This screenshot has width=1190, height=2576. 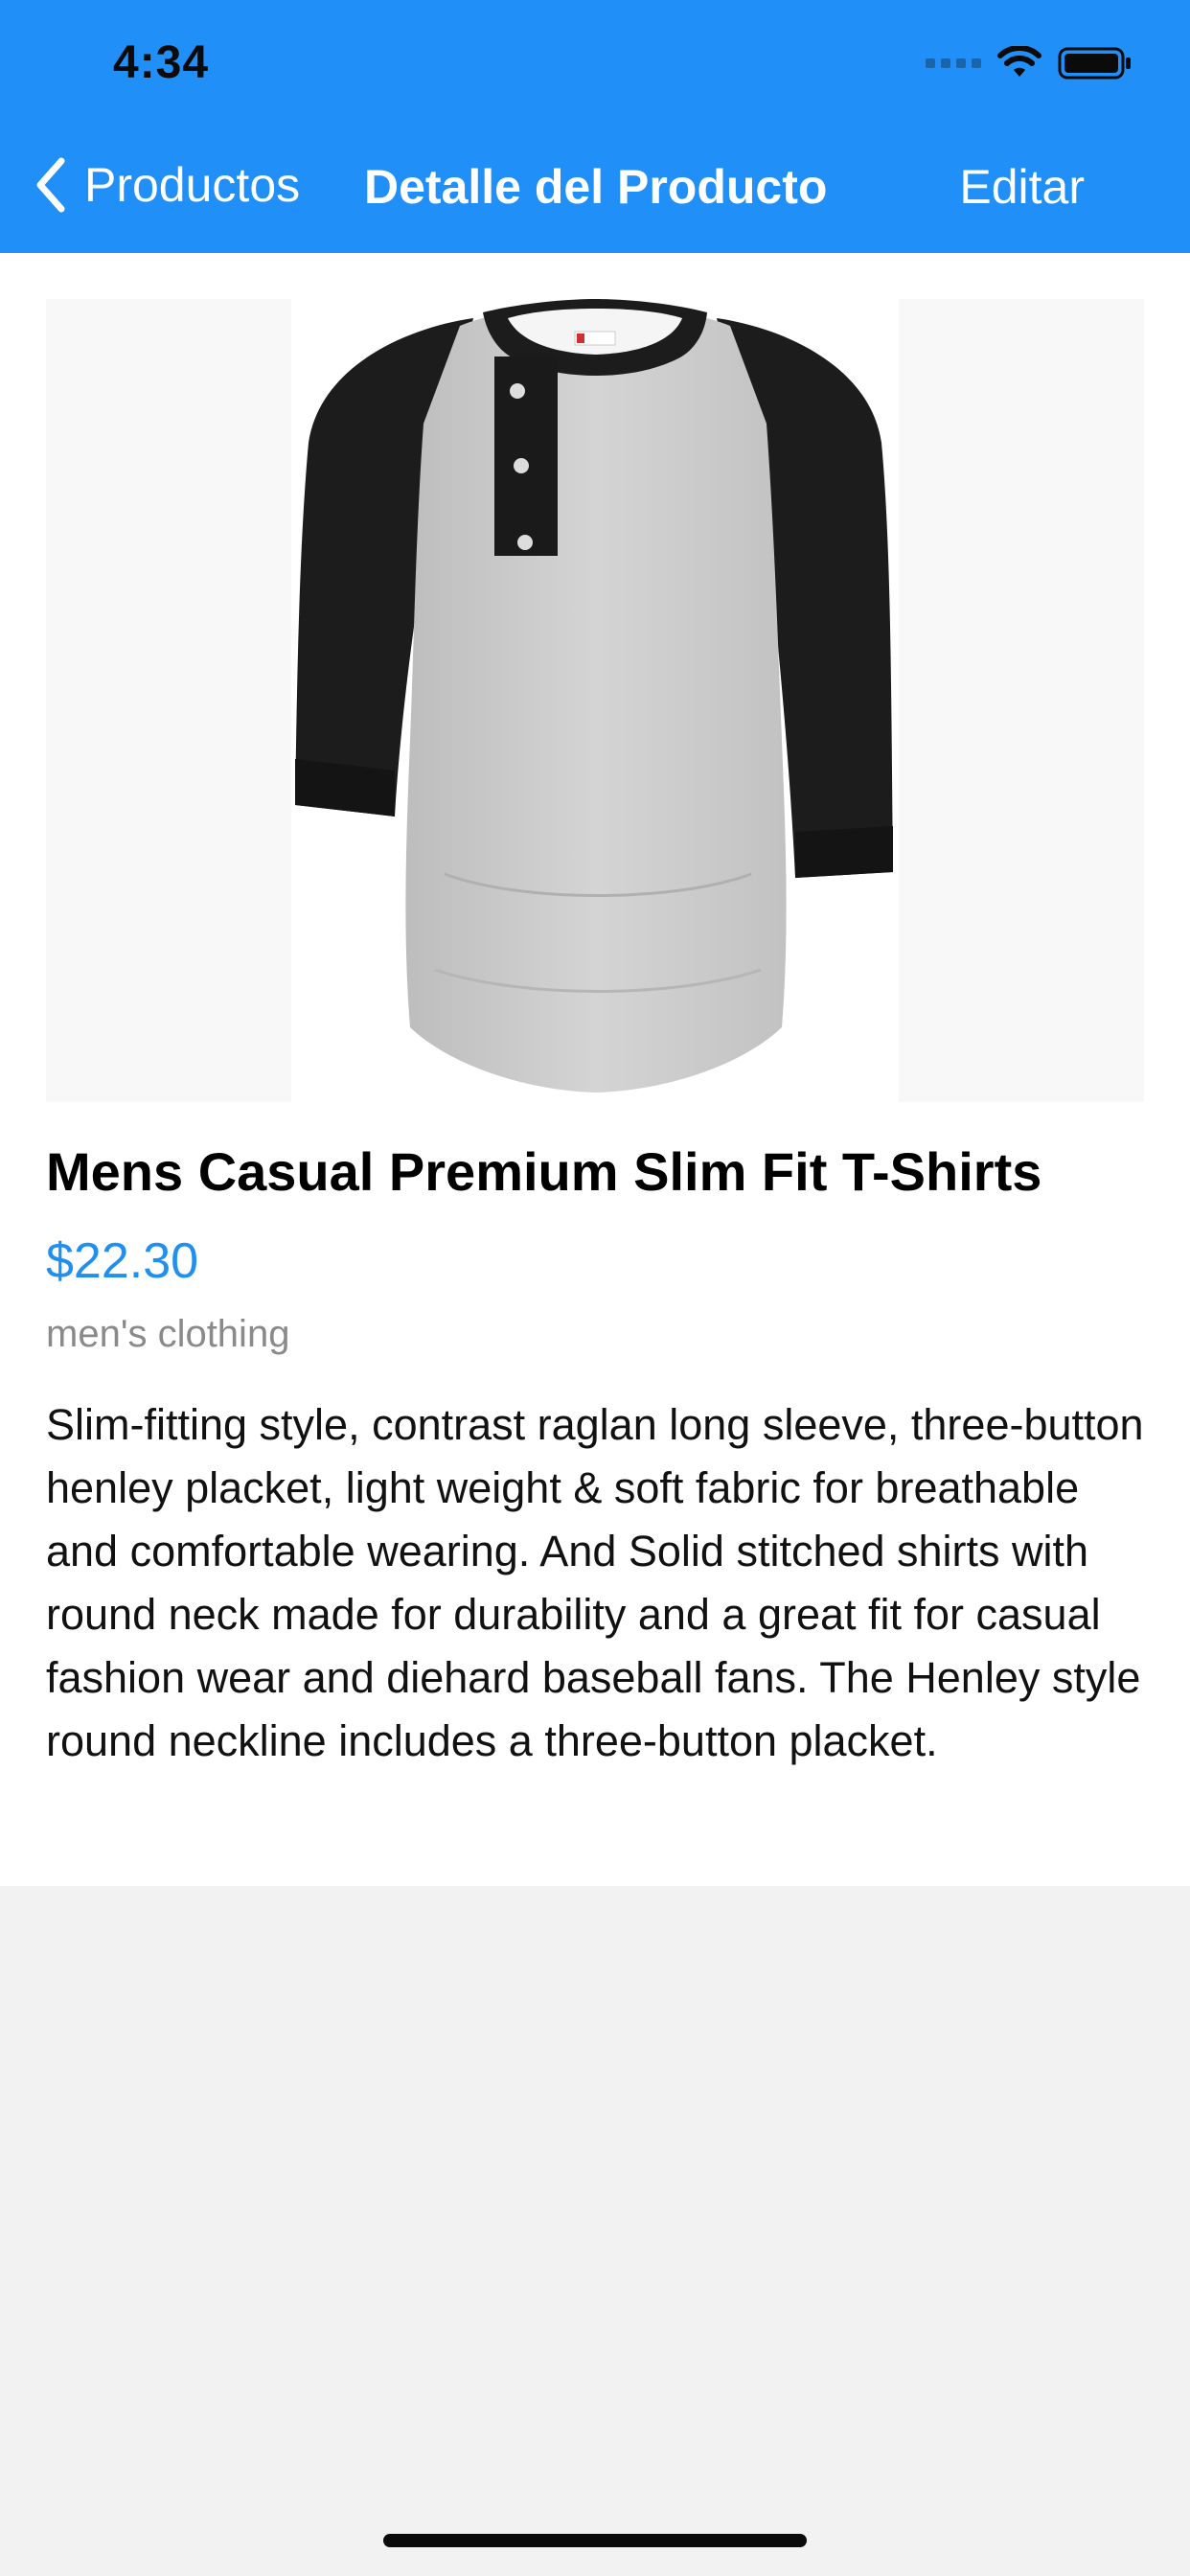 I want to click on chevron-left-icon, so click(x=51, y=185).